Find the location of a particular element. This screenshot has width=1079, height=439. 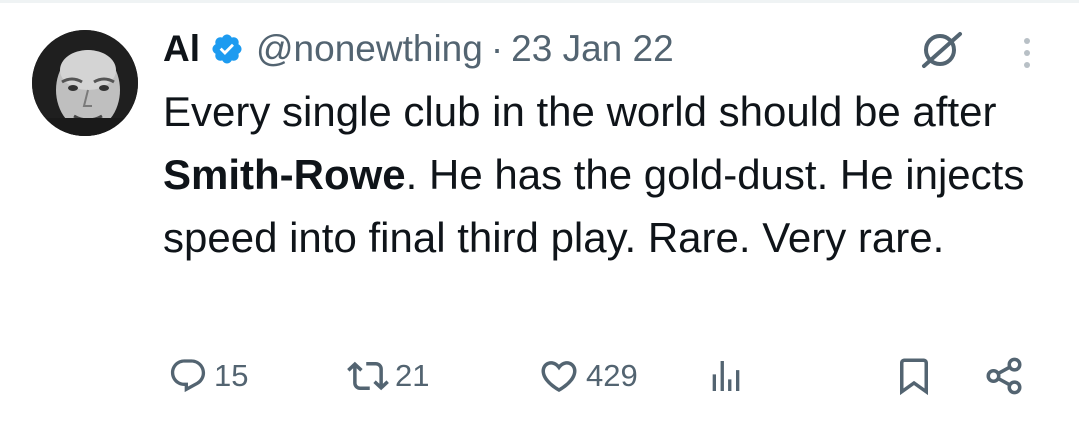

share-button is located at coordinates (1004, 376).